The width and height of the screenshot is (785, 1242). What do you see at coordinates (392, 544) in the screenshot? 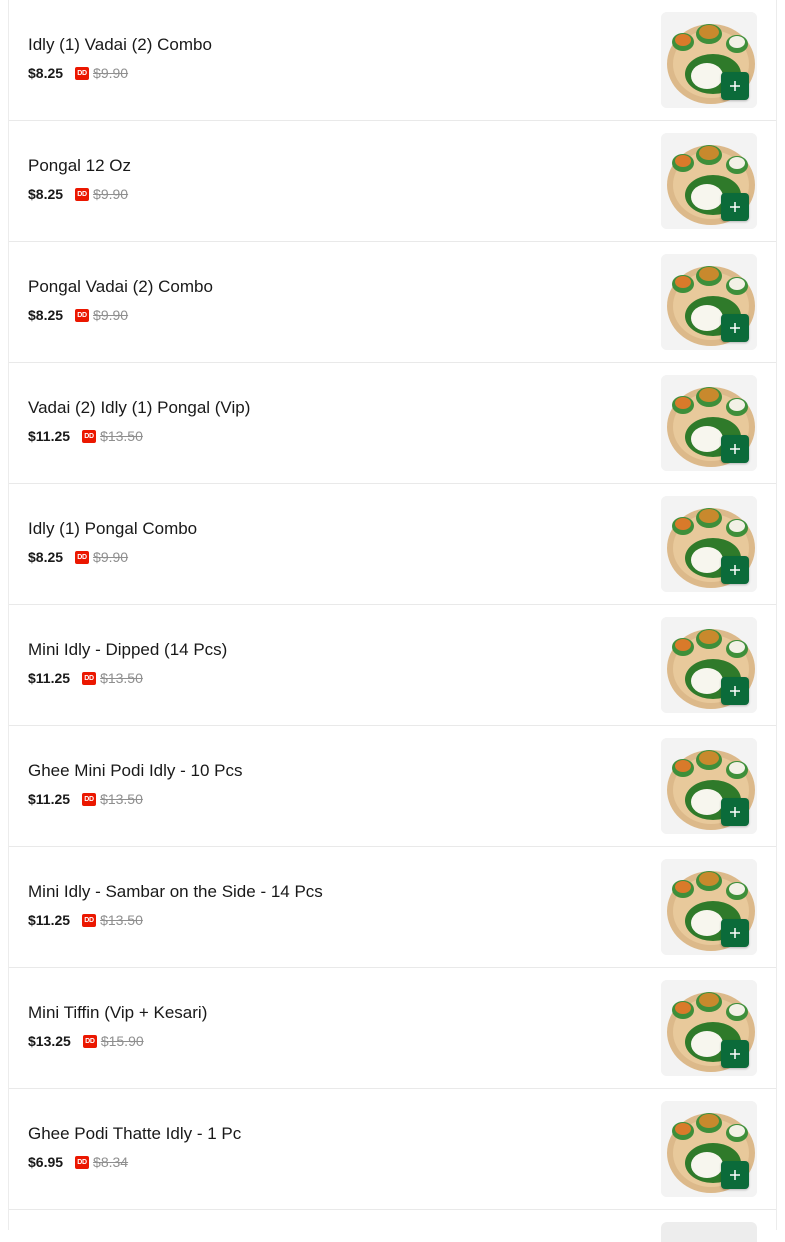
I see `menu-item: Idly (1) Pongal Combo $8.25 DD $9.90` at bounding box center [392, 544].